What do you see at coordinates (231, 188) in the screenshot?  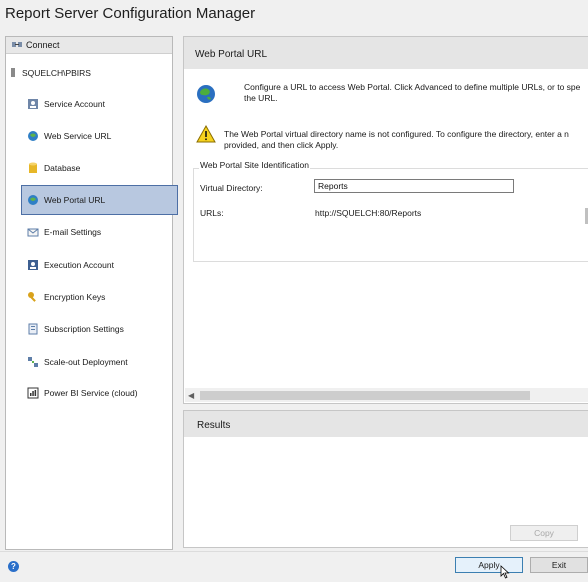 I see `virtual-directory-label: Virtual Directory:` at bounding box center [231, 188].